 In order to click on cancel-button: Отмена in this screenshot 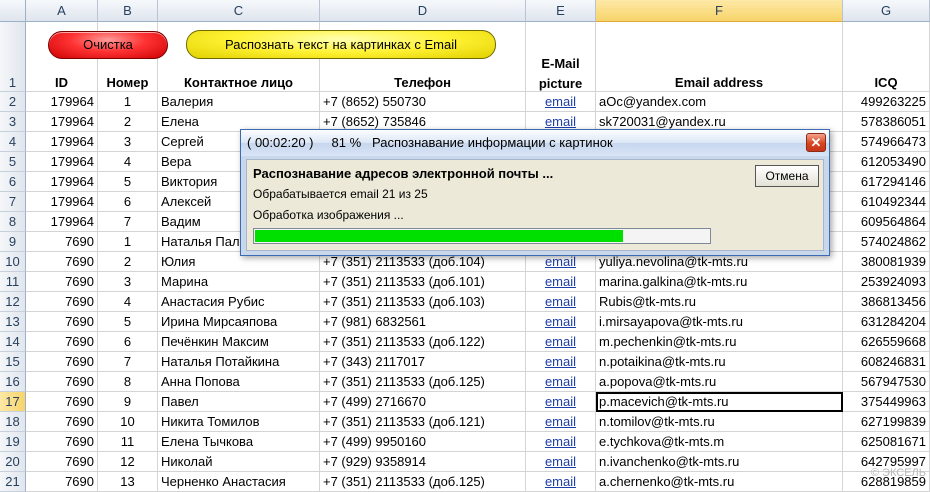, I will do `click(787, 176)`.